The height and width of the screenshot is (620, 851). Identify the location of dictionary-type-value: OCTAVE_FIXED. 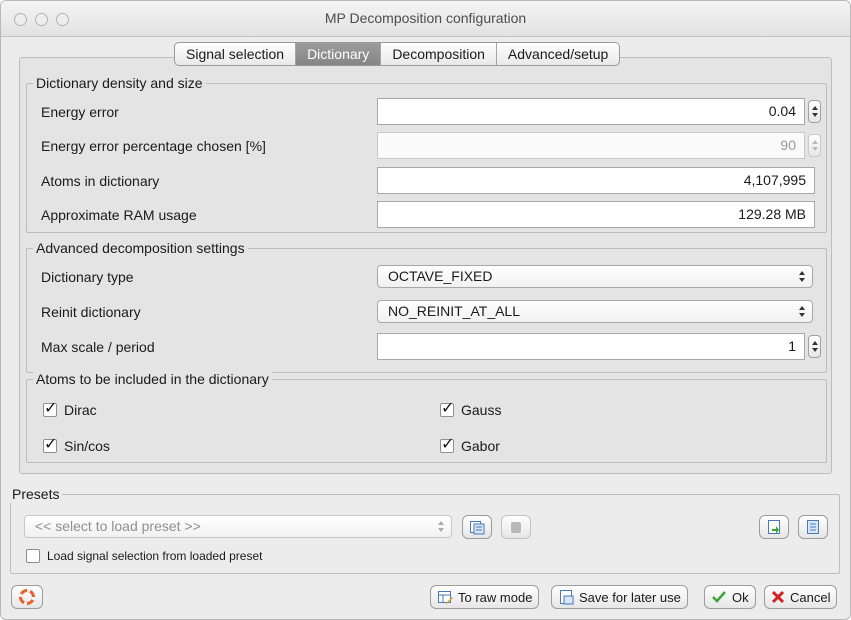
(440, 276).